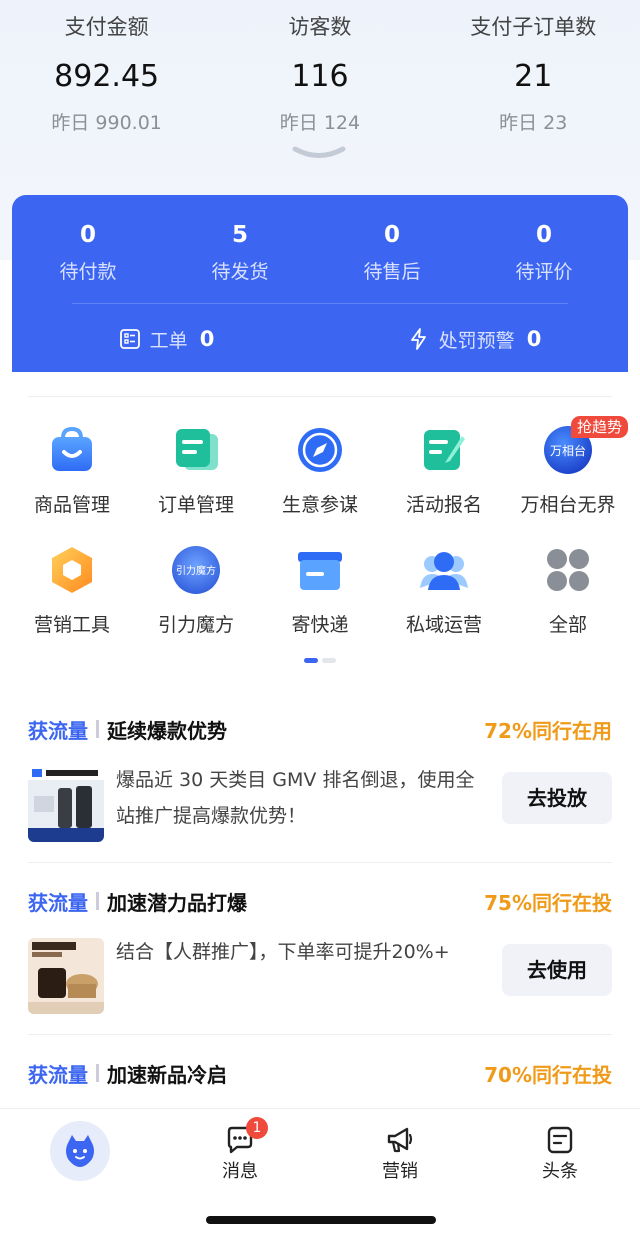  I want to click on tab-messages: 1 消息, so click(240, 1150).